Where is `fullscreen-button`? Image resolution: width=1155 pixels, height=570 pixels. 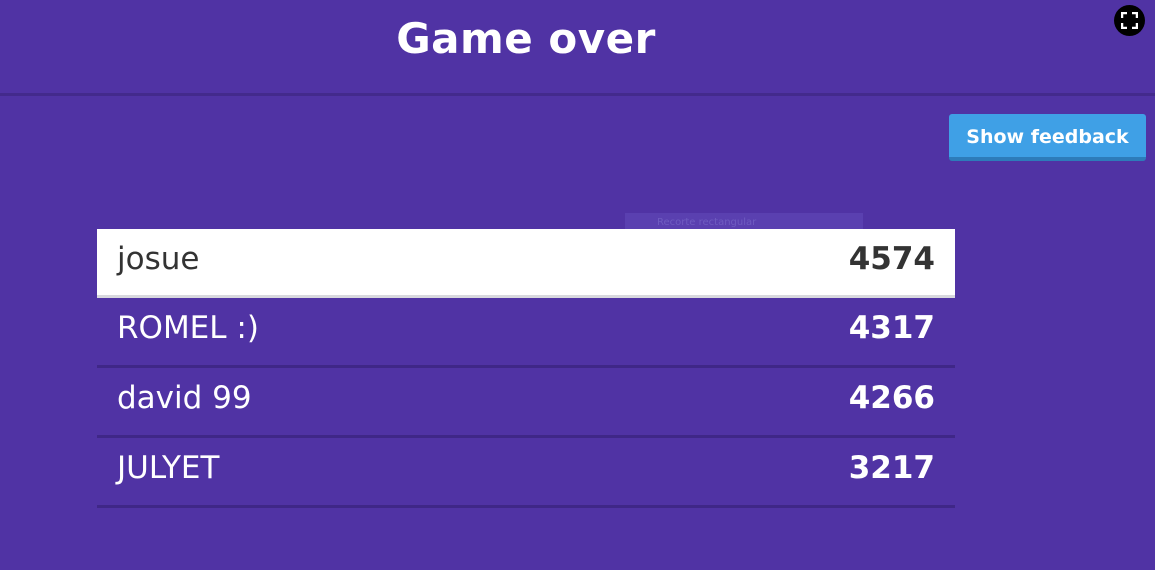
fullscreen-button is located at coordinates (1129, 20).